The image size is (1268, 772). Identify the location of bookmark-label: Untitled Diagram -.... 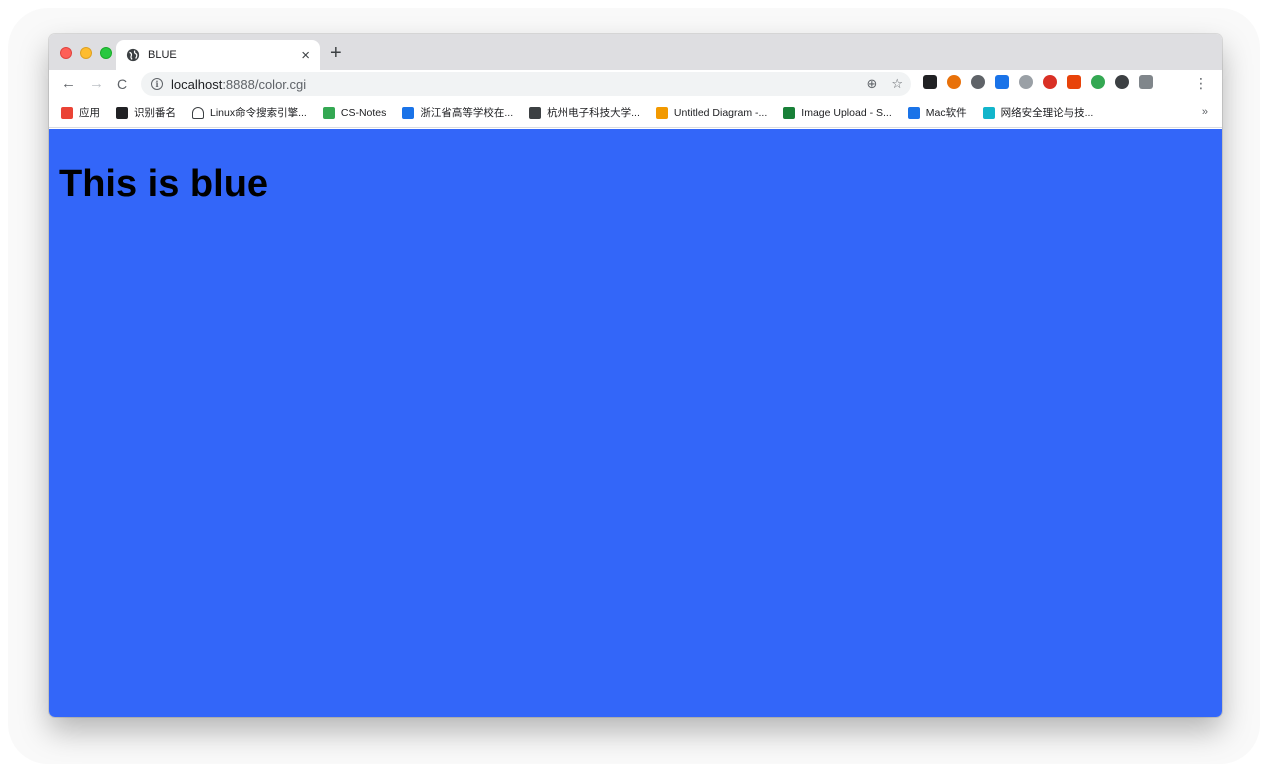
(720, 112).